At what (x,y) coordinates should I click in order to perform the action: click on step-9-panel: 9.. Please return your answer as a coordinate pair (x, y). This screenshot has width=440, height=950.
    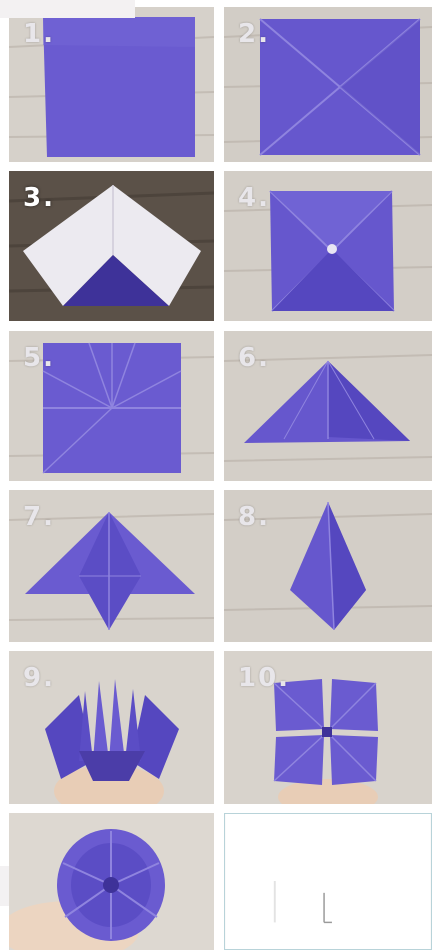
    Looking at the image, I should click on (111, 727).